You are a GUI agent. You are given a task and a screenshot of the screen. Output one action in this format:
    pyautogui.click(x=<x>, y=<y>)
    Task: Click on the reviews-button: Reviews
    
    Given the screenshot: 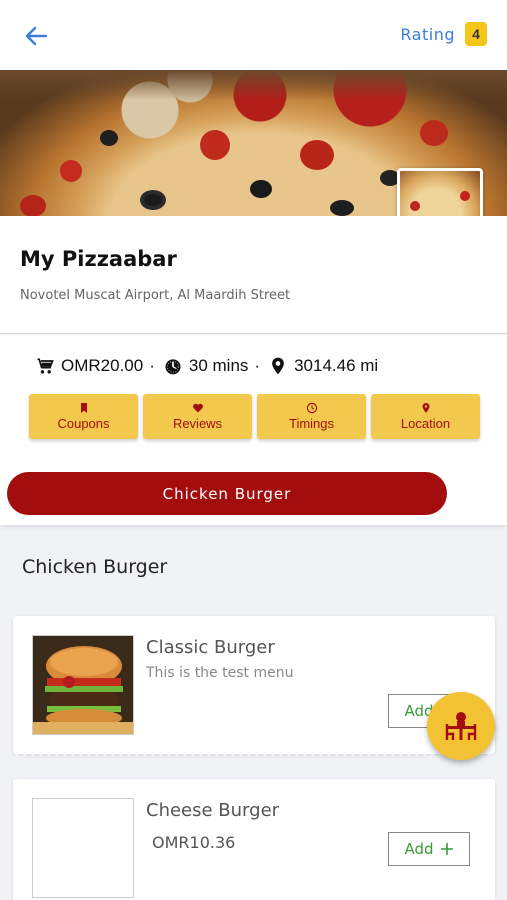 What is the action you would take?
    pyautogui.click(x=197, y=416)
    